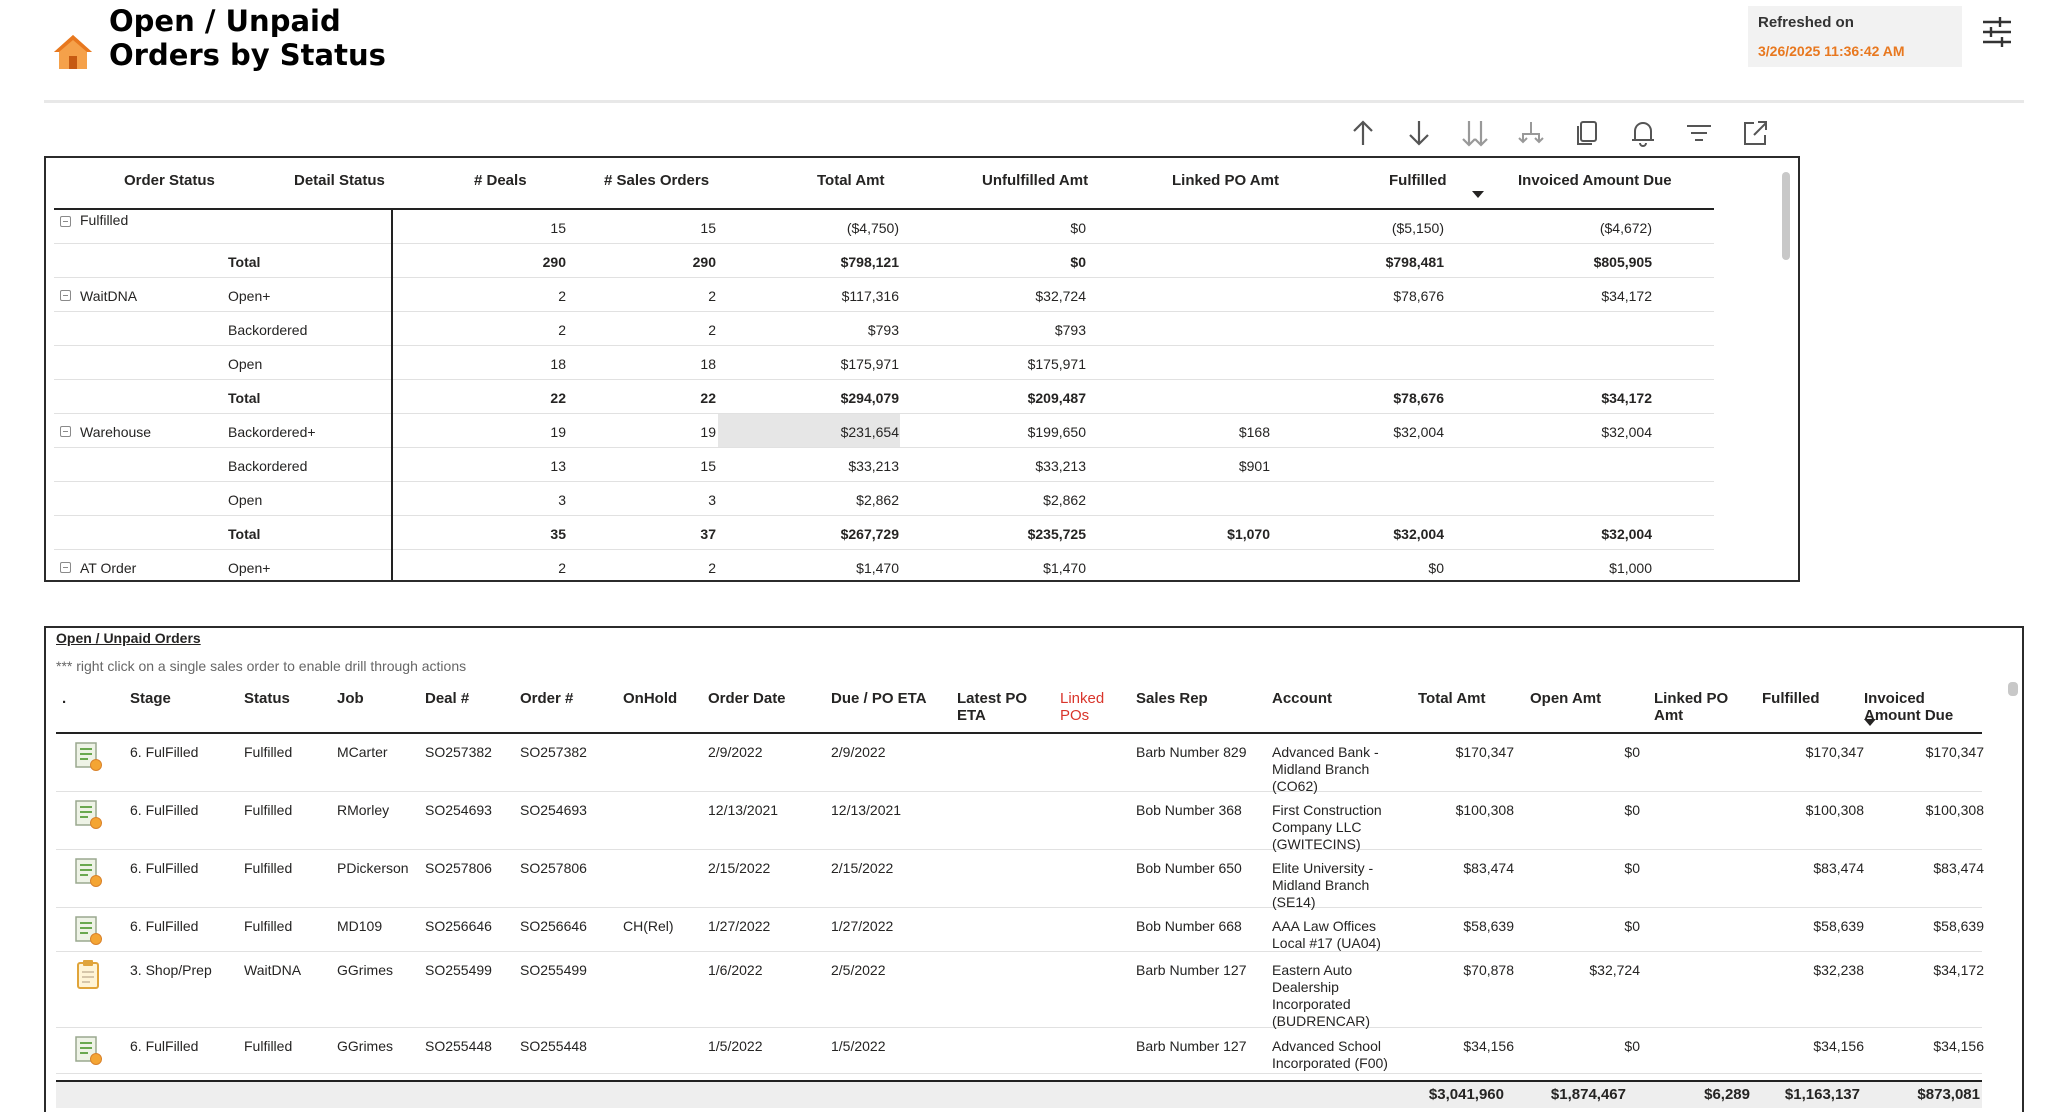 This screenshot has height=1112, width=2048. Describe the element at coordinates (1418, 534) in the screenshot. I see `matrix-cell-fulfilled: $32,004` at that location.